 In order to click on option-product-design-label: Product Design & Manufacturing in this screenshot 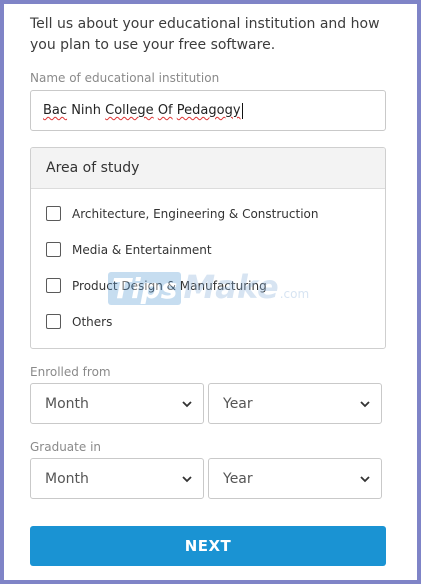, I will do `click(169, 285)`.